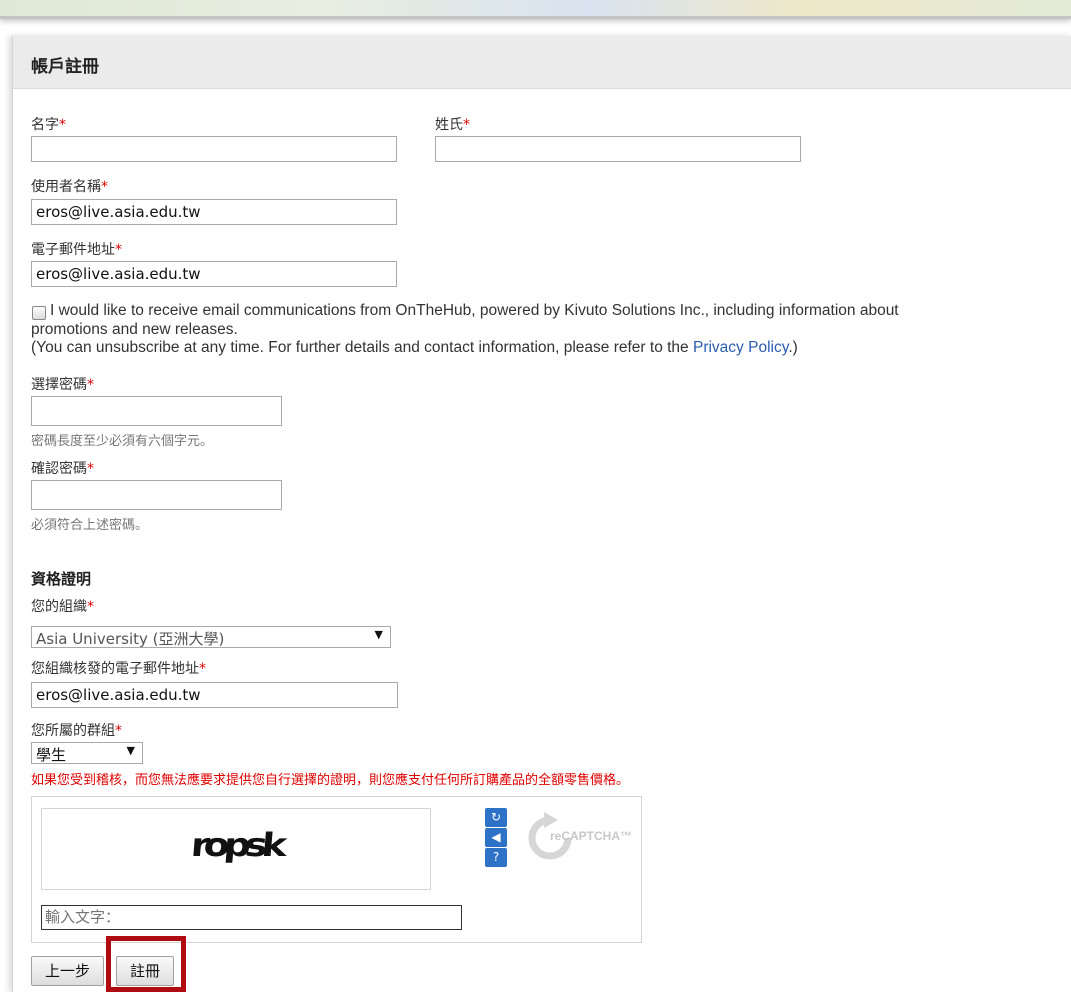 The height and width of the screenshot is (992, 1071). What do you see at coordinates (62, 385) in the screenshot?
I see `password-label: 選擇密碼*` at bounding box center [62, 385].